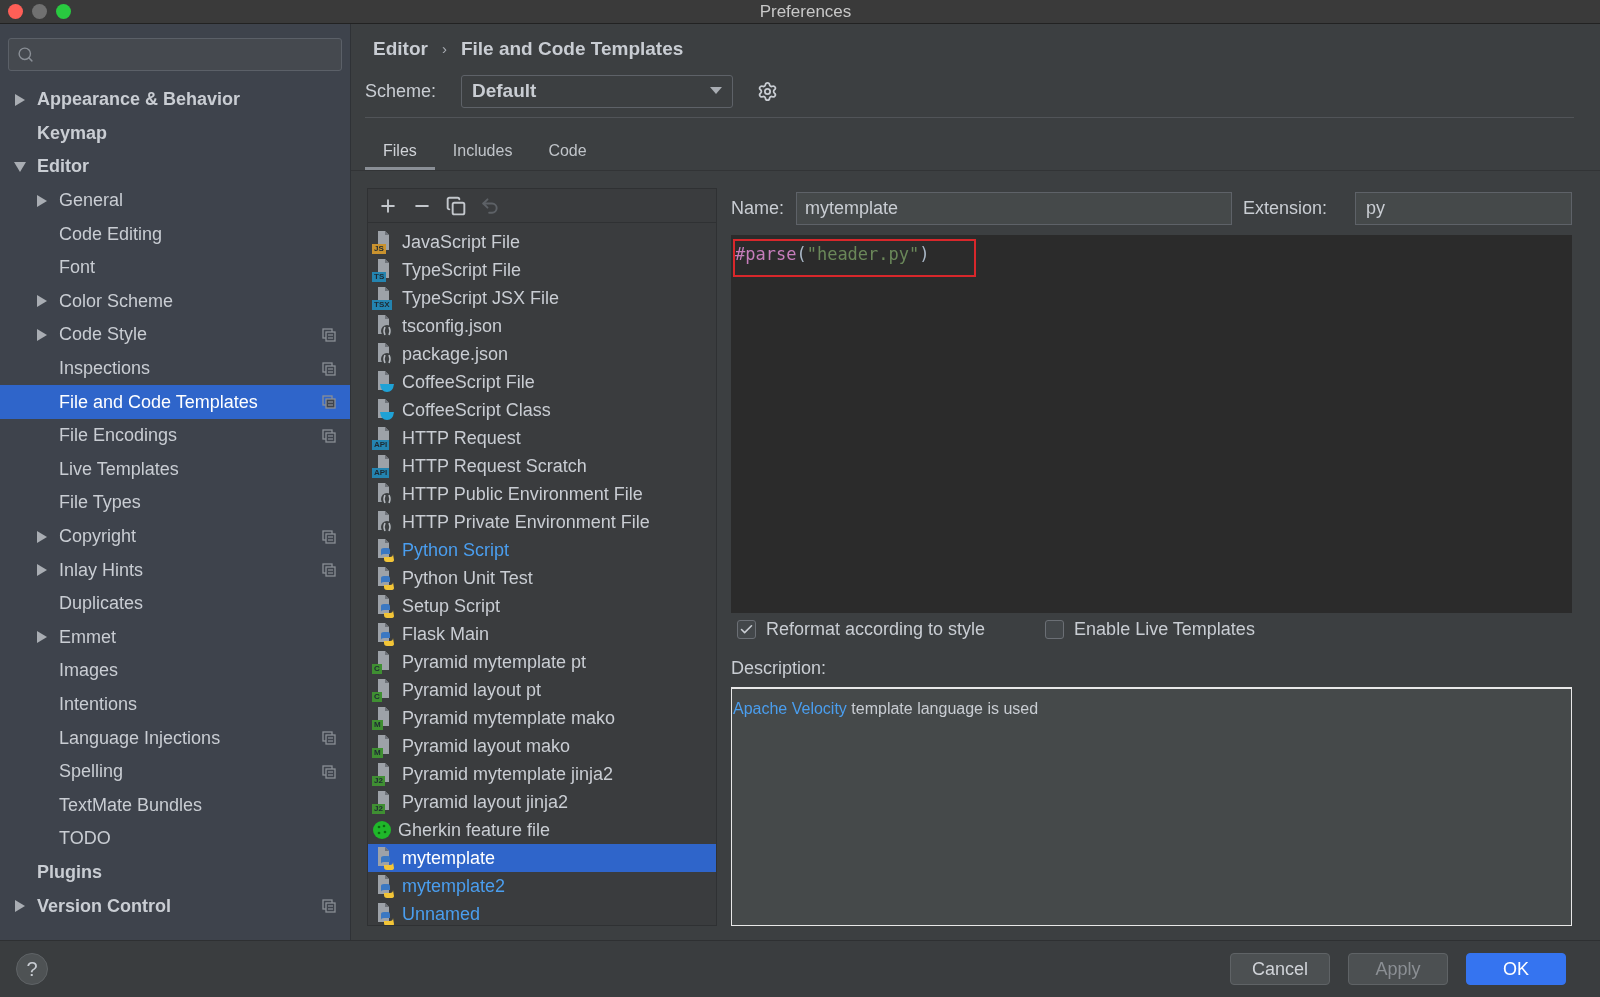 This screenshot has width=1600, height=997. Describe the element at coordinates (175, 570) in the screenshot. I see `tree-item: Inlay Hints` at that location.